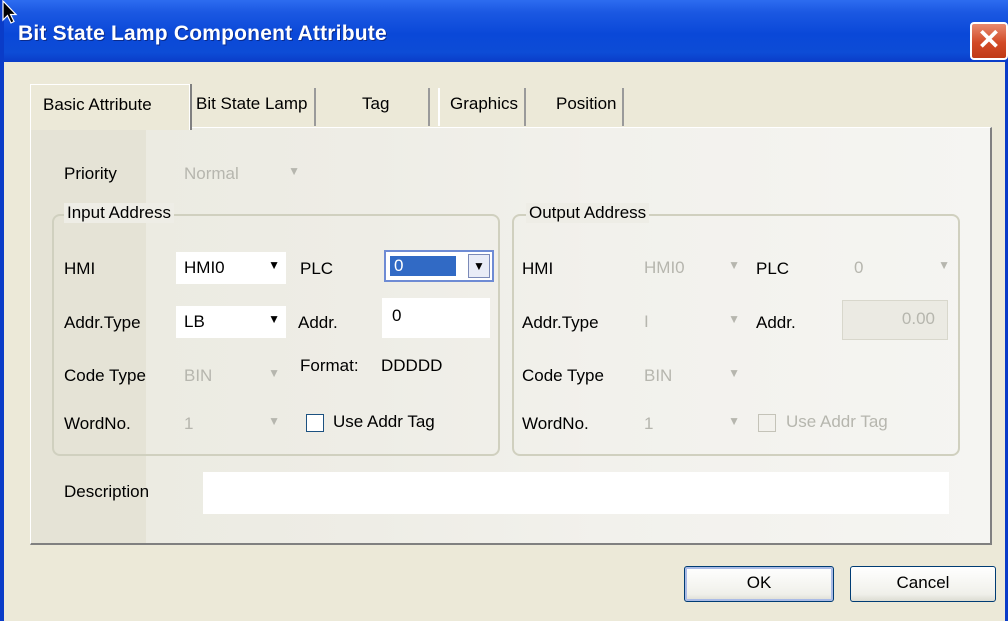  Describe the element at coordinates (563, 375) in the screenshot. I see `output-code-type-label: Code Type` at that location.